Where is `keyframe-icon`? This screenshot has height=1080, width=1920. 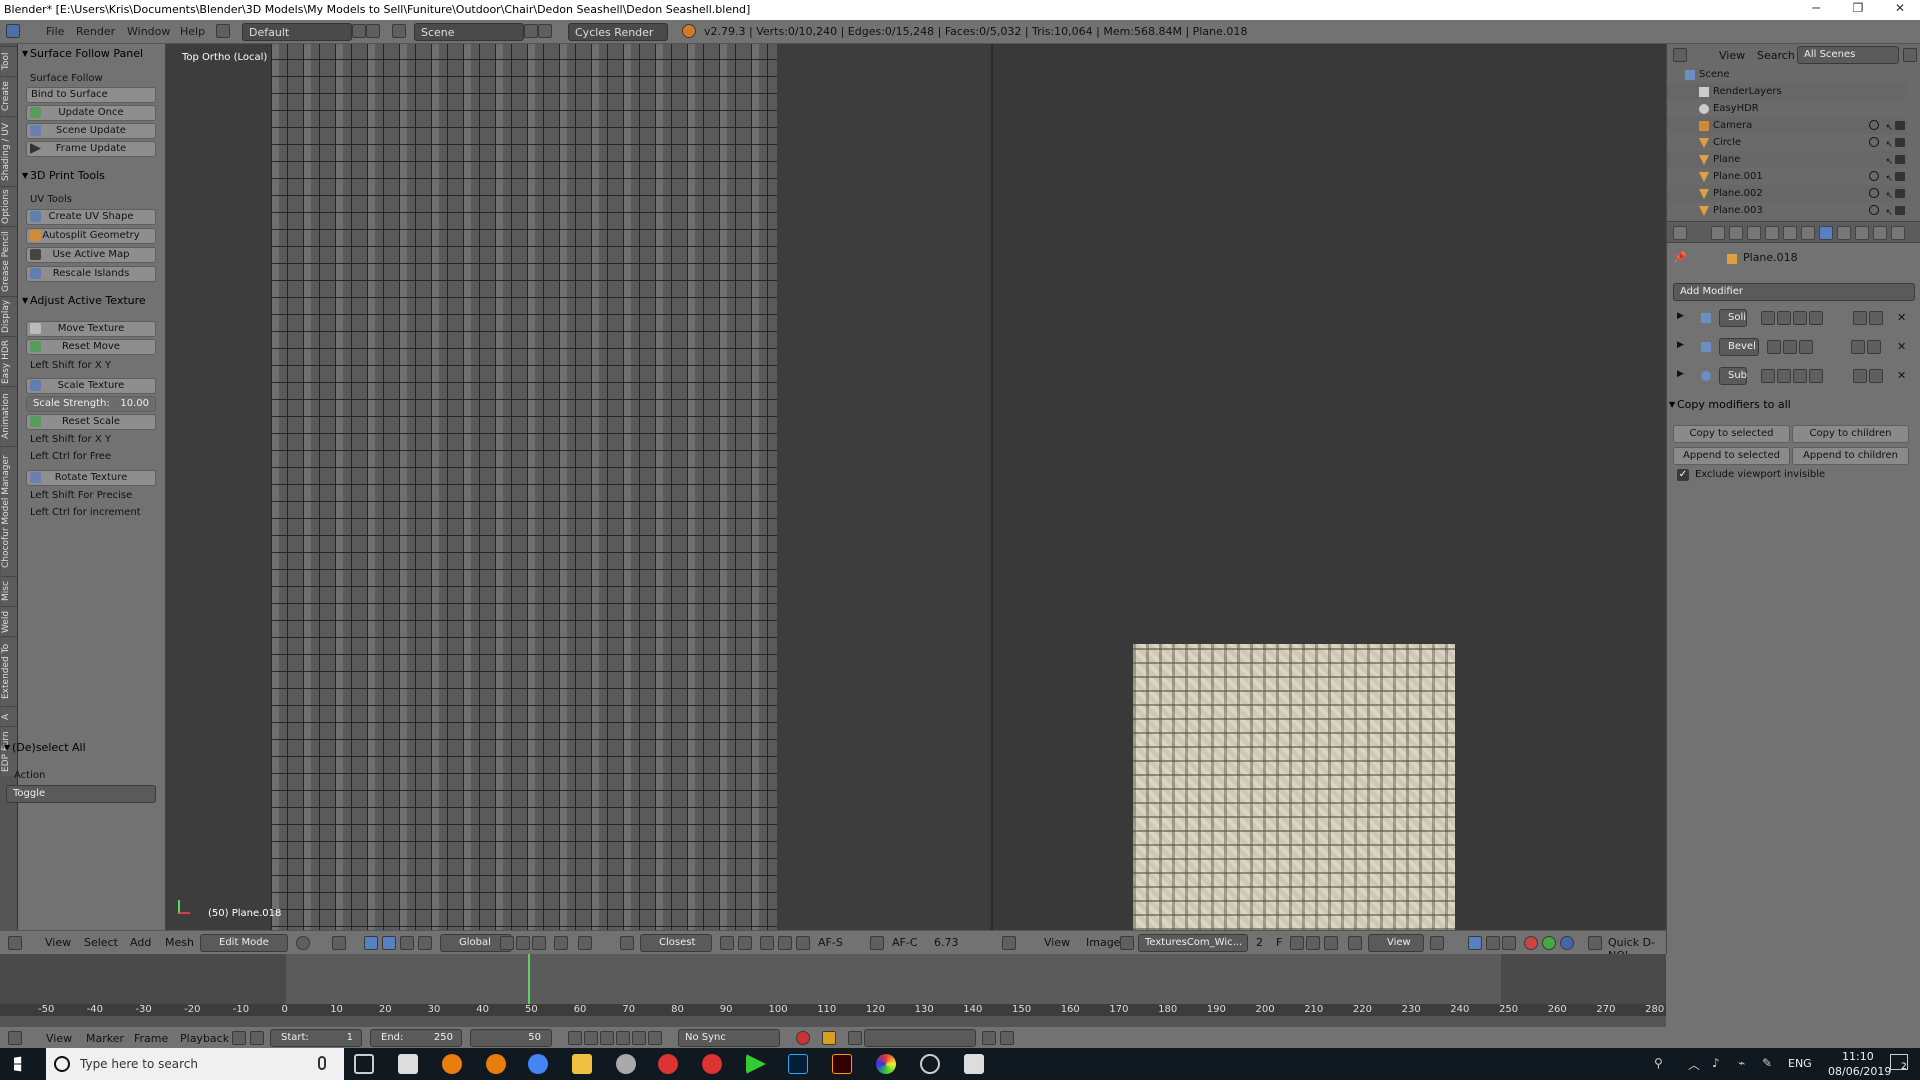
keyframe-icon is located at coordinates (855, 1038).